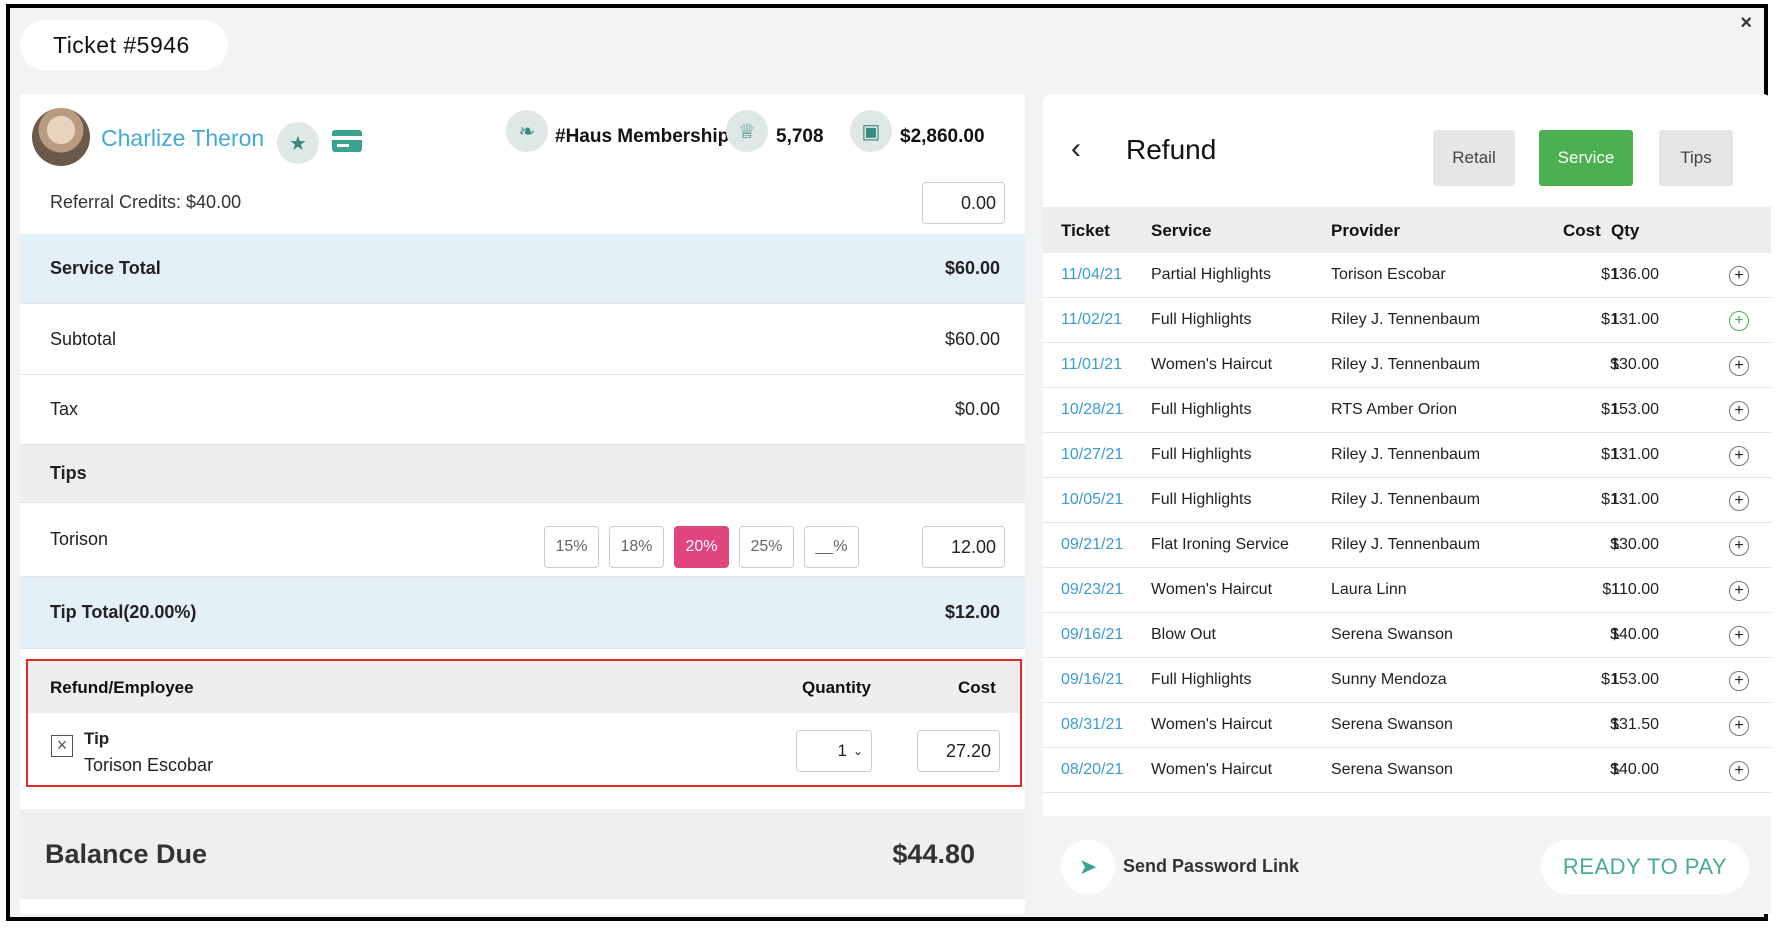 The height and width of the screenshot is (928, 1778). I want to click on service-name: Partial Highlights, so click(1211, 274).